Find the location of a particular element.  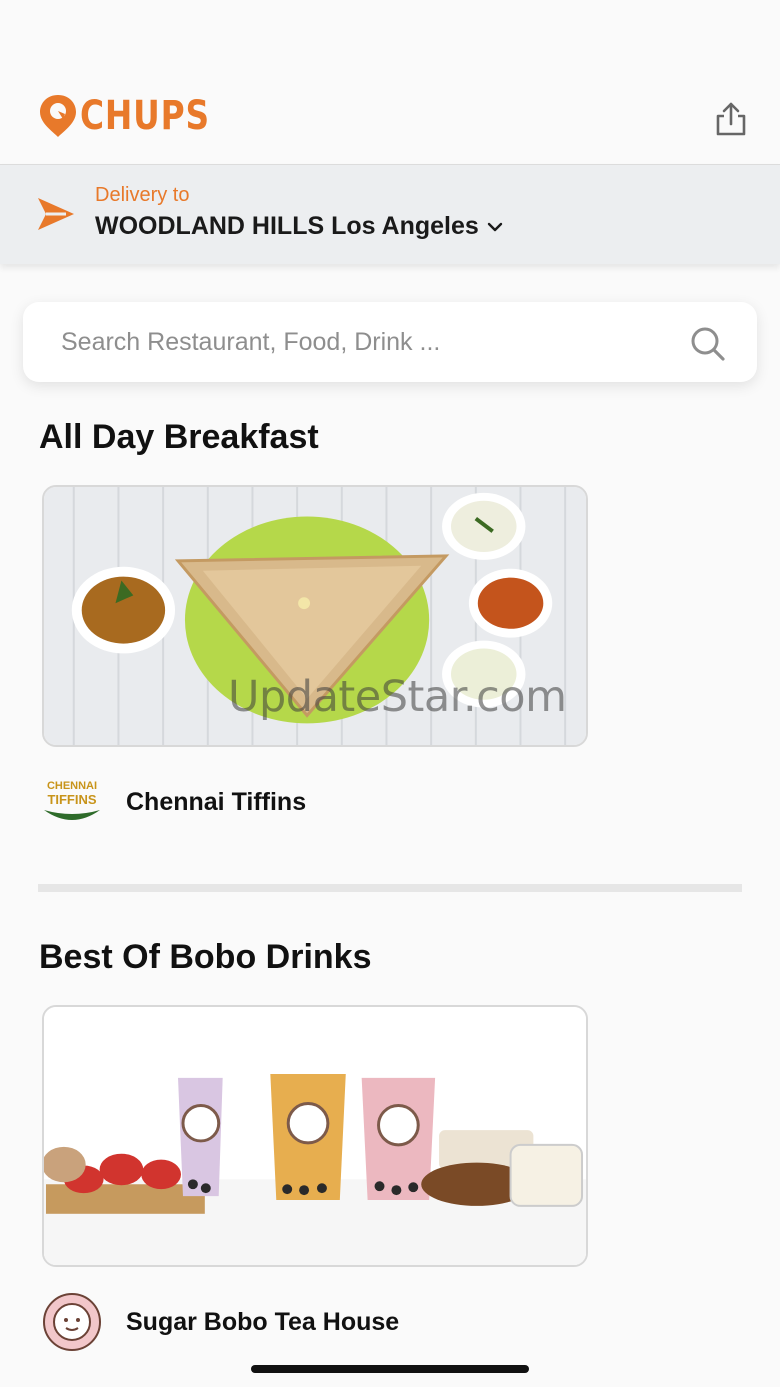

section-title: All Day Breakfast is located at coordinates (179, 437).